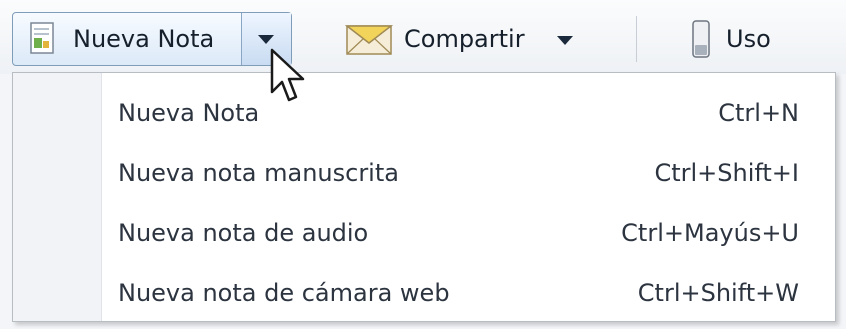 This screenshot has width=846, height=329. I want to click on new-note-button: Nueva Nota, so click(127, 39).